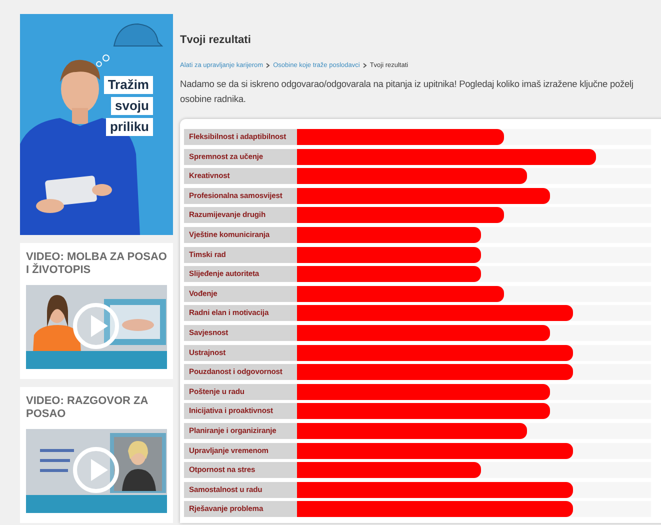 The height and width of the screenshot is (525, 661). I want to click on page-title: Tvoji rezultati, so click(216, 40).